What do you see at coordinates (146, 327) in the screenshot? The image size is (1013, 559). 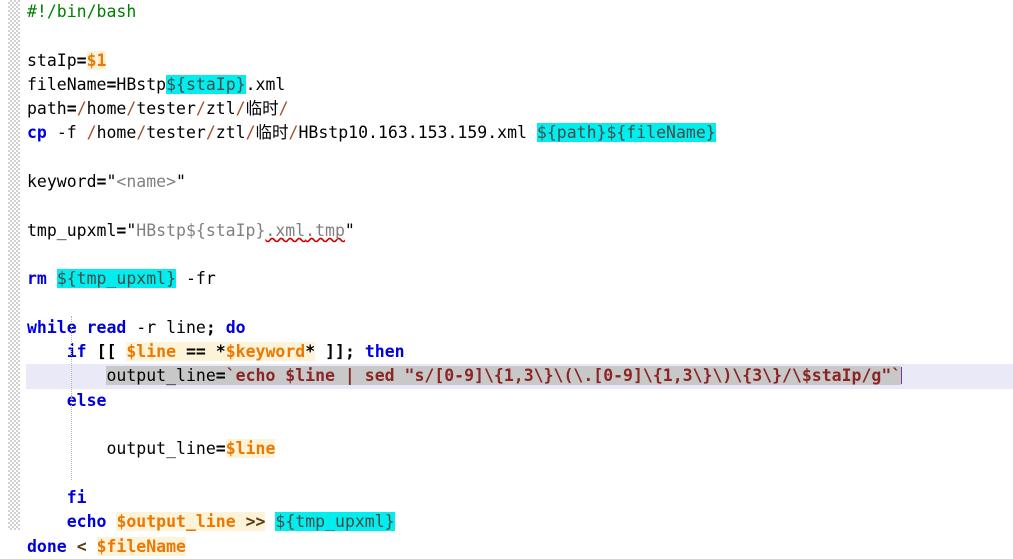 I see `flag-r: -r` at bounding box center [146, 327].